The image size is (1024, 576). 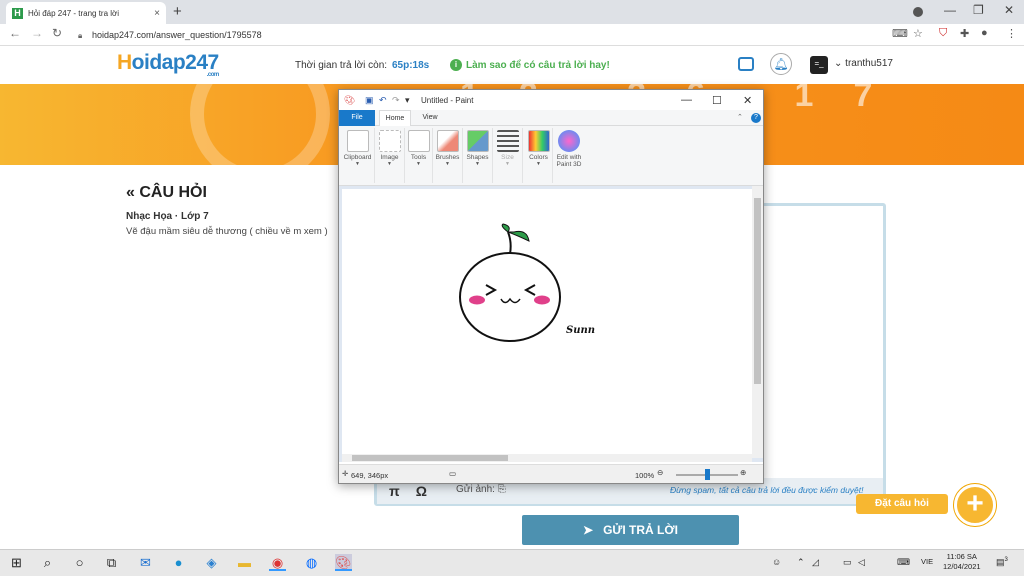 I want to click on group-label: Shapes, so click(x=477, y=157).